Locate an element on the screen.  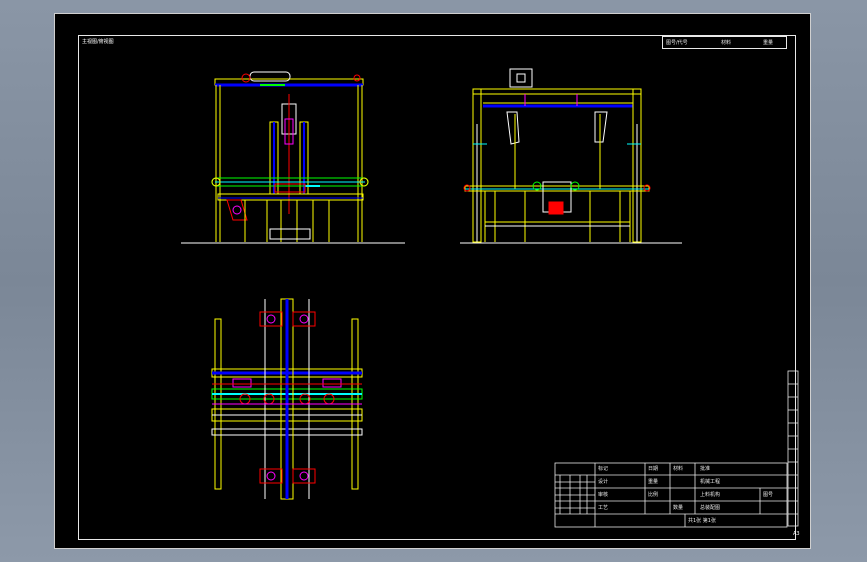
side-view is located at coordinates (571, 156).